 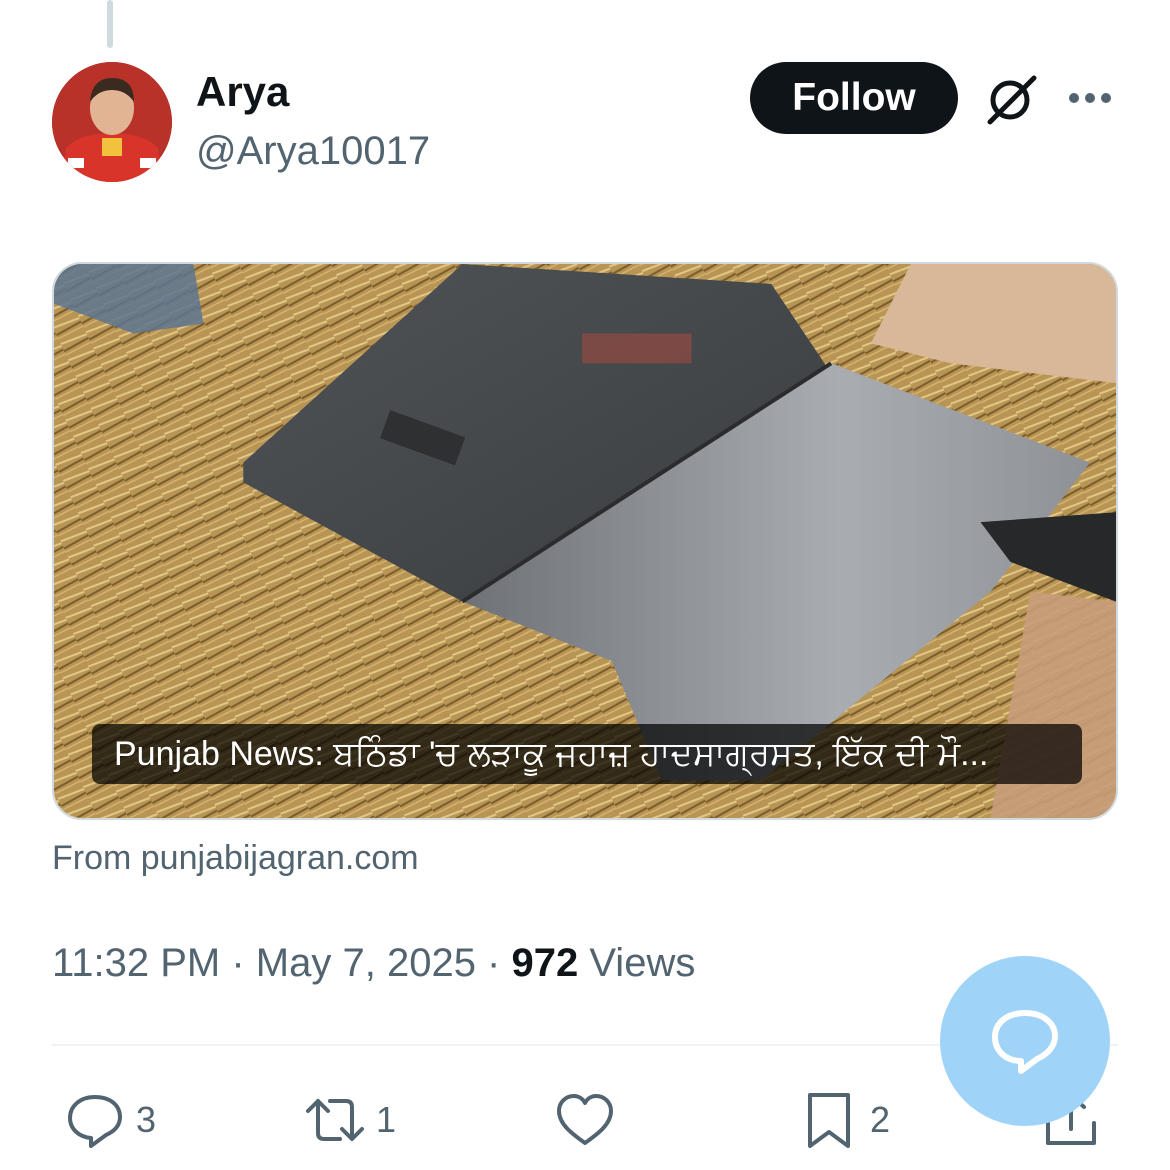 I want to click on reply-button: 3, so click(x=110, y=1120).